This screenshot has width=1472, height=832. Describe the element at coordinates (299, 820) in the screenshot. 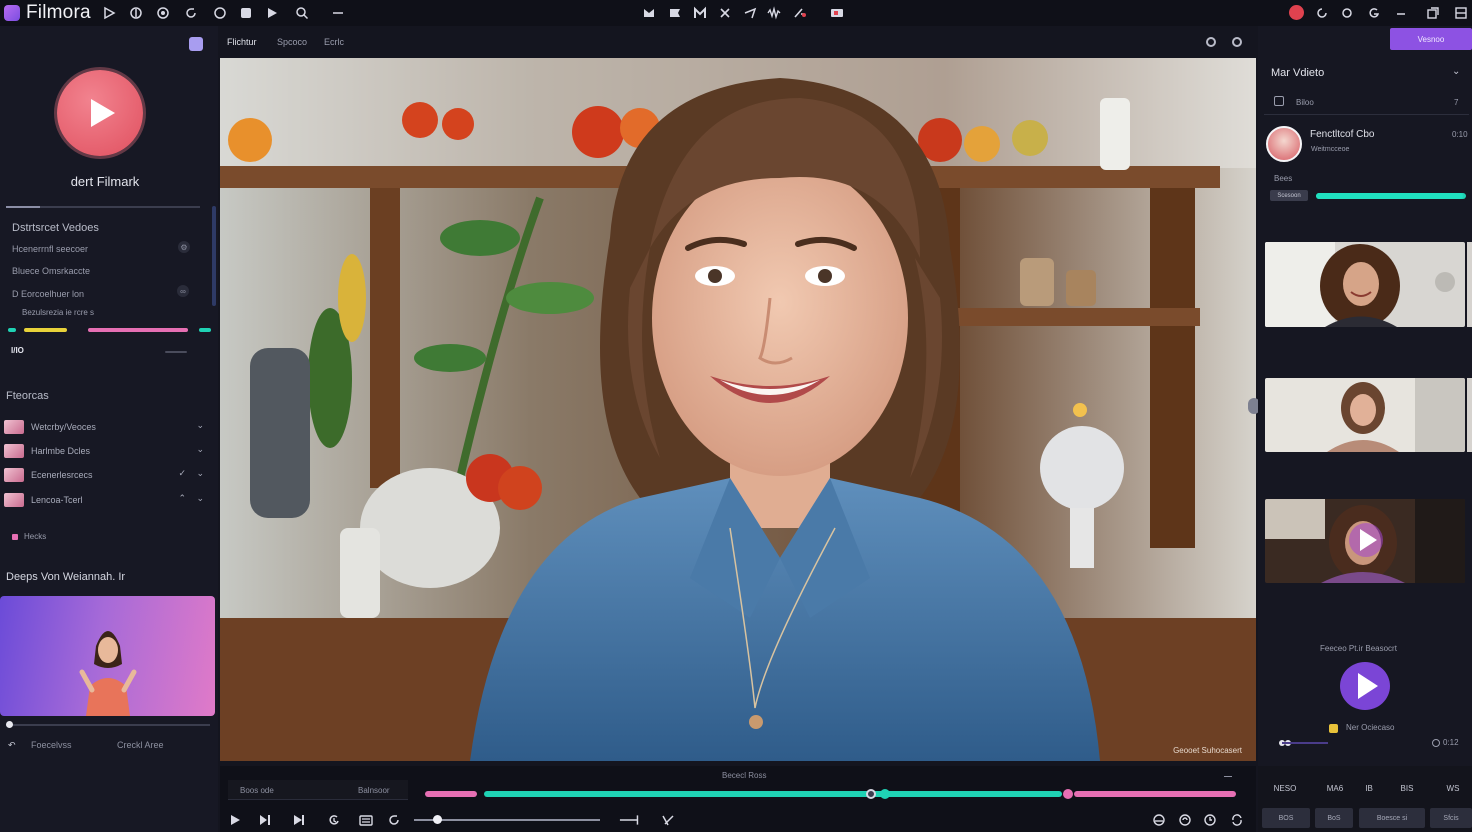

I see `skip-forward-button` at that location.